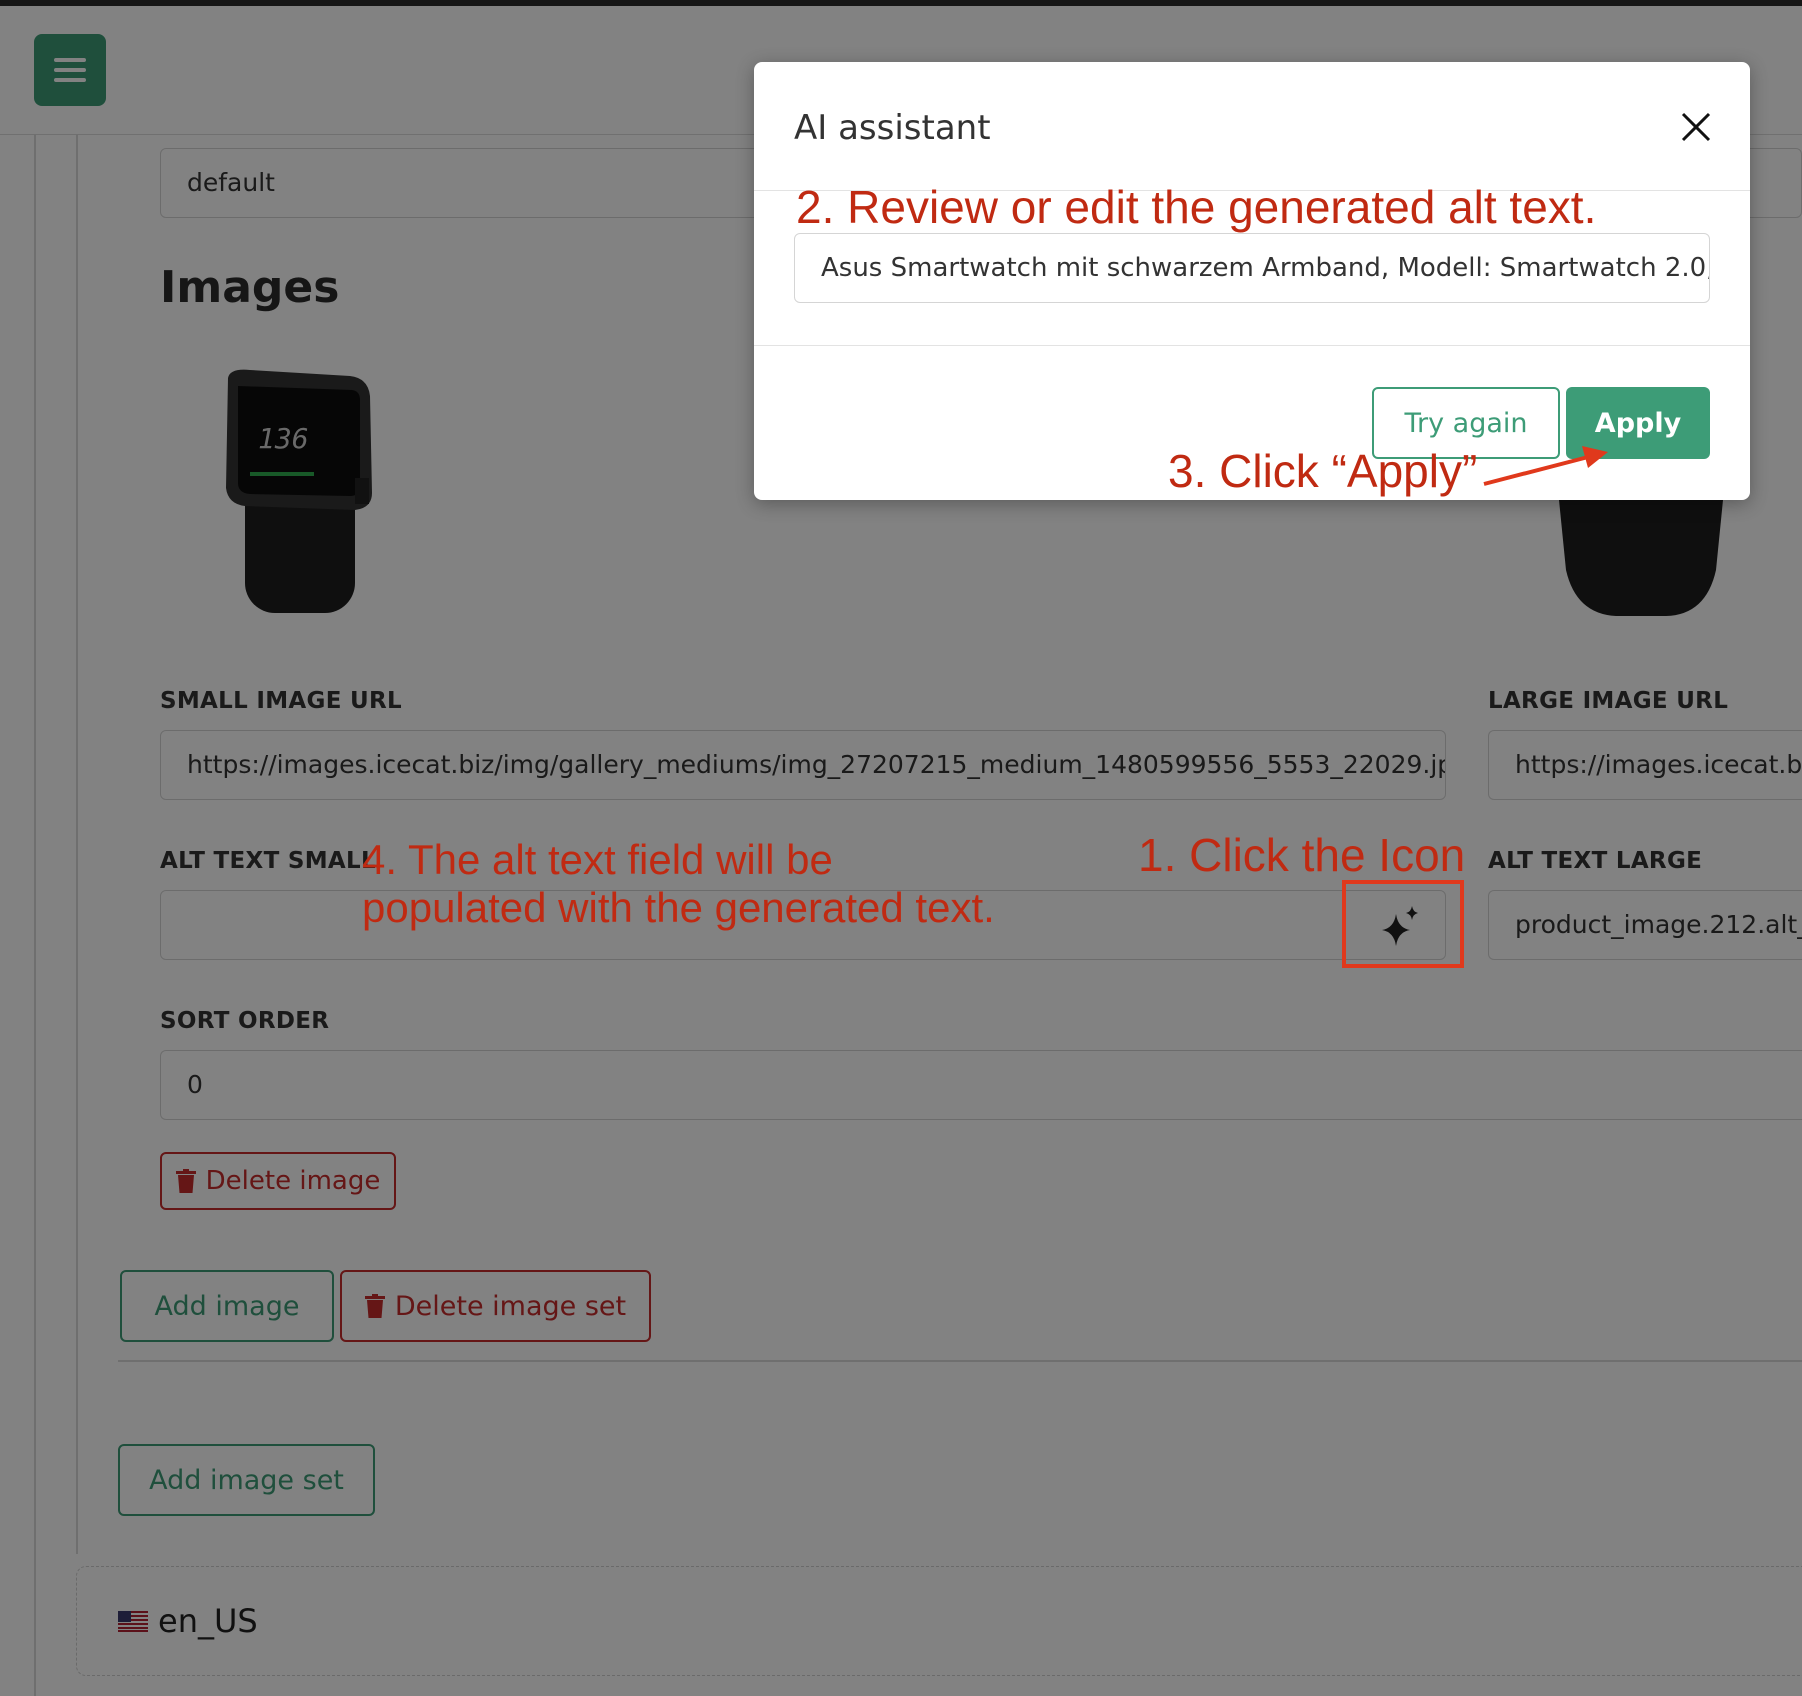 This screenshot has height=1696, width=1802. What do you see at coordinates (678, 907) in the screenshot?
I see `annotation-step-4-line-2: populated with the generated text.` at bounding box center [678, 907].